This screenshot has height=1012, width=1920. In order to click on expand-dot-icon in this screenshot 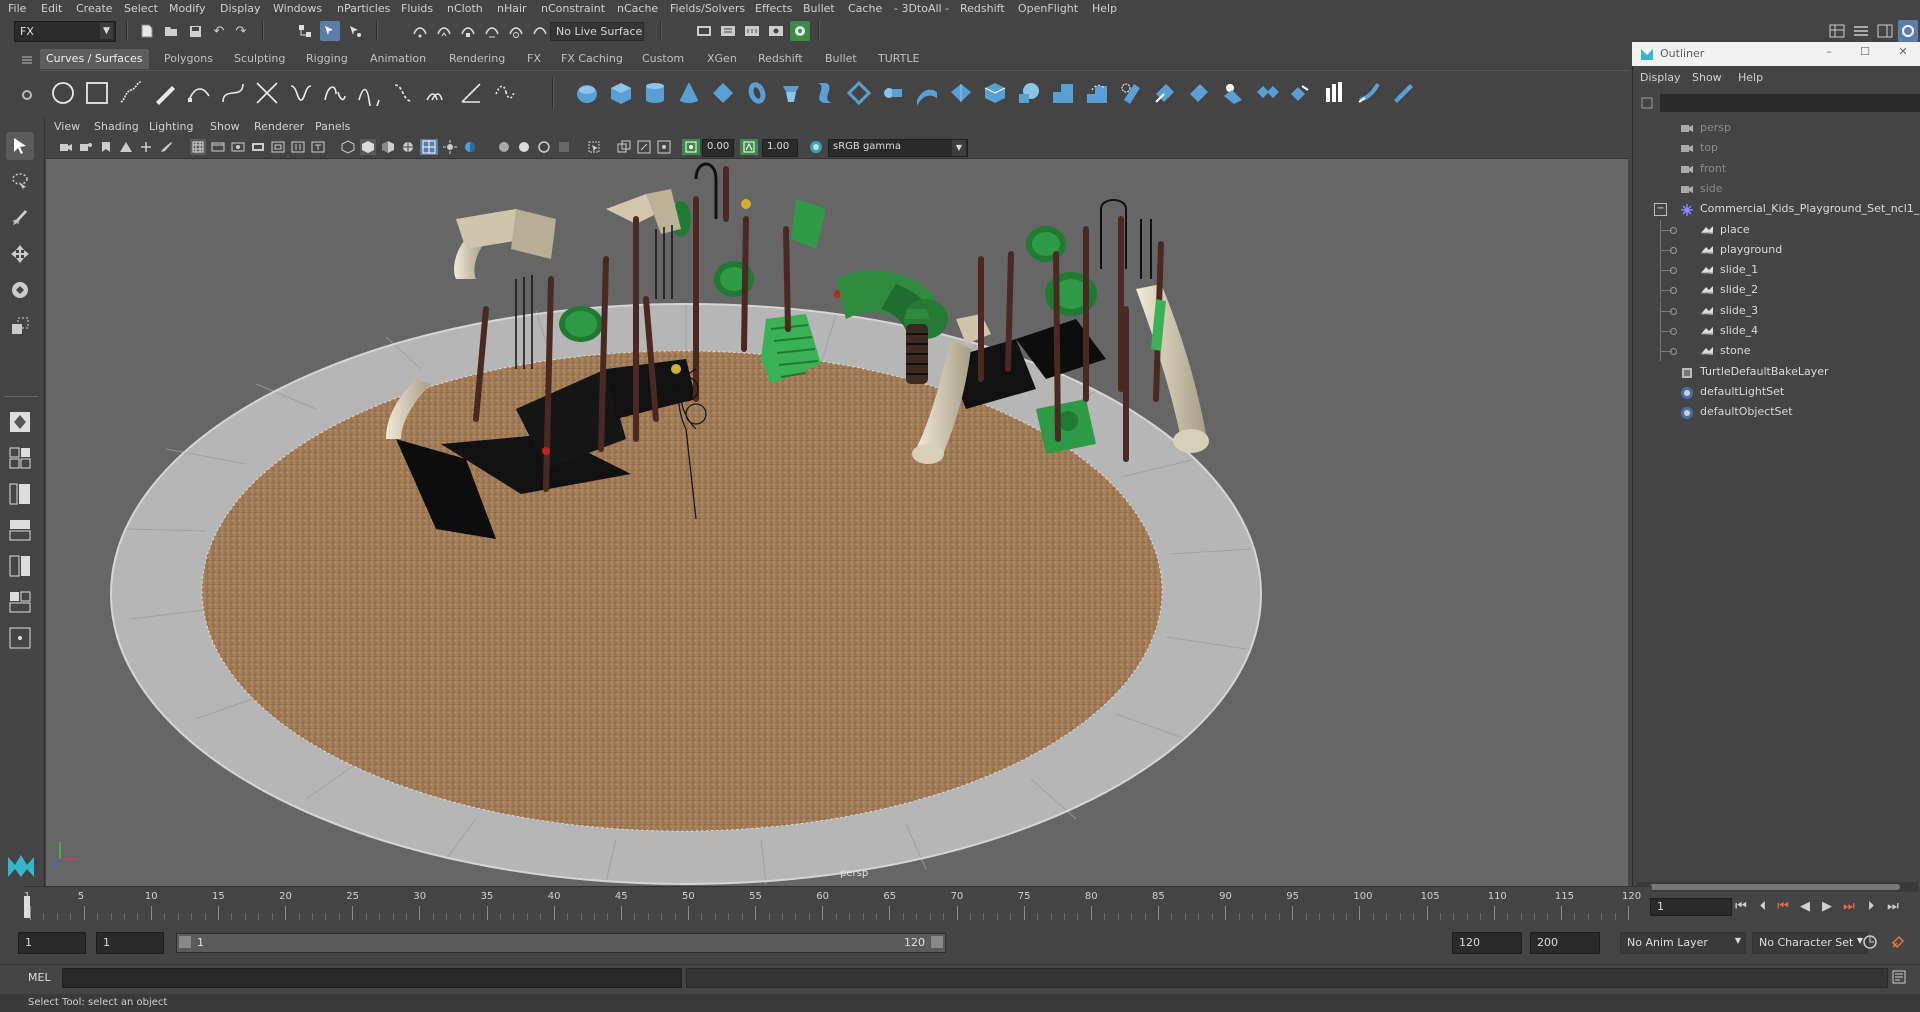, I will do `click(1673, 271)`.